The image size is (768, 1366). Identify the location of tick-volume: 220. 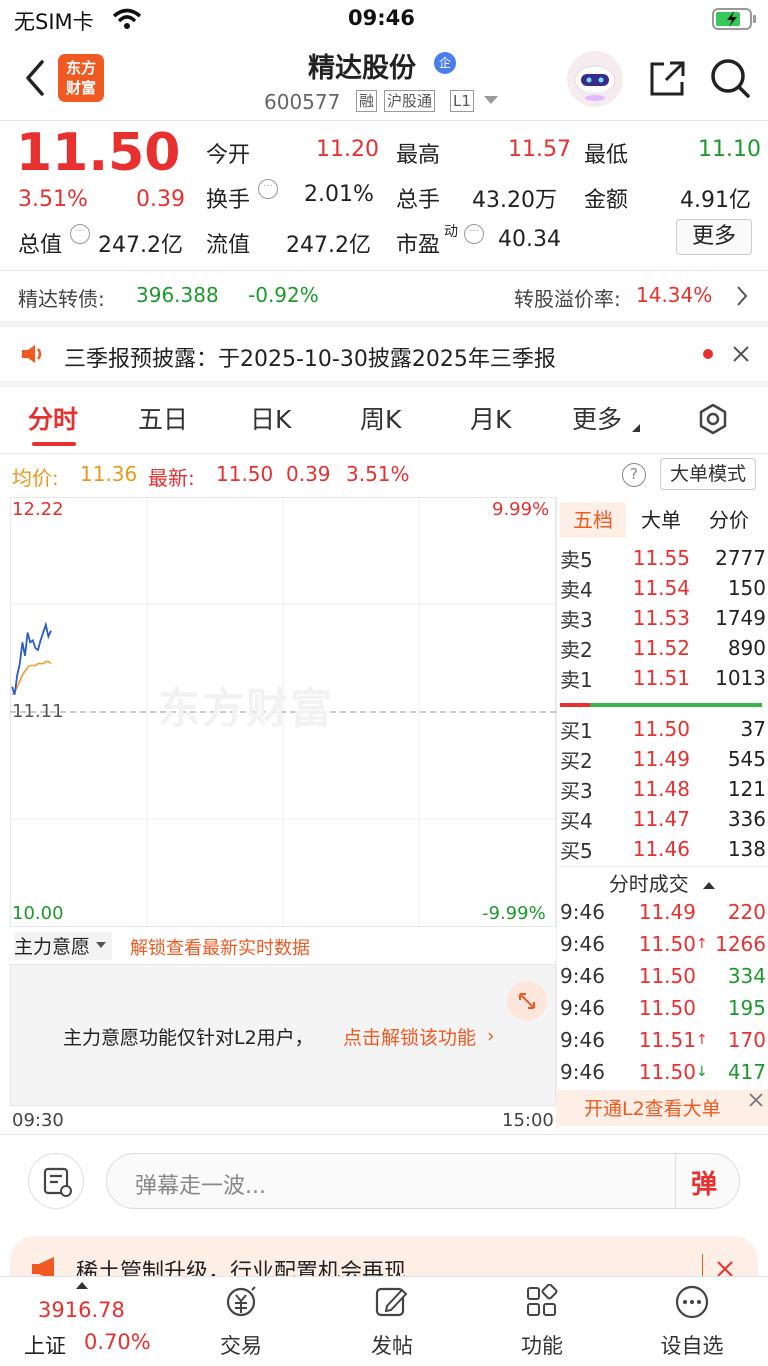
(746, 912).